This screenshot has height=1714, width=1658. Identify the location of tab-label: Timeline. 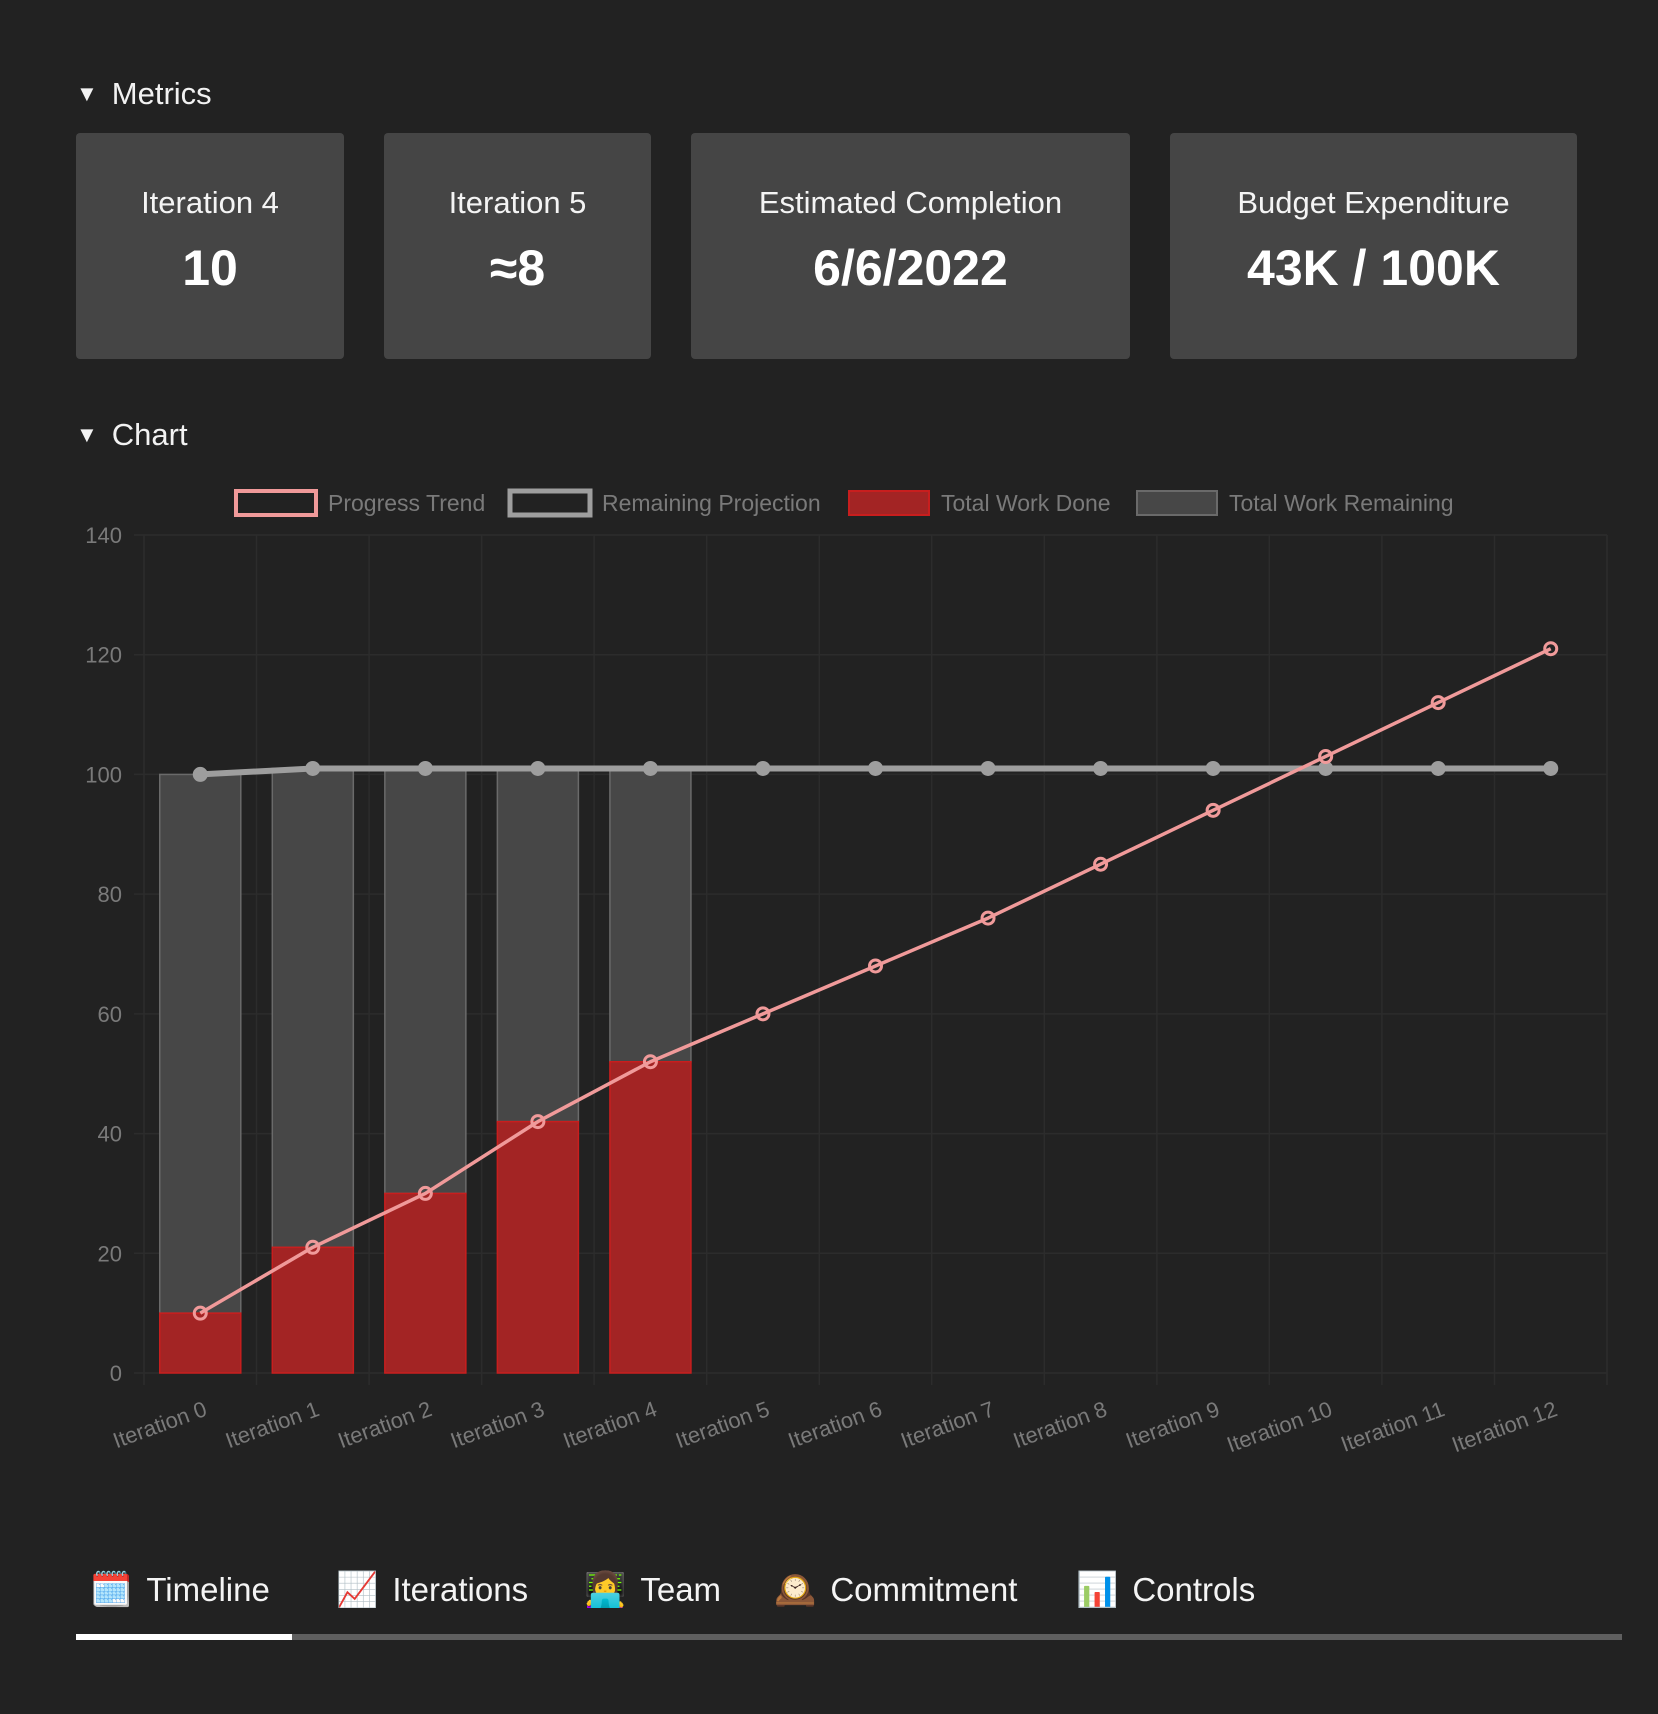
(208, 1589).